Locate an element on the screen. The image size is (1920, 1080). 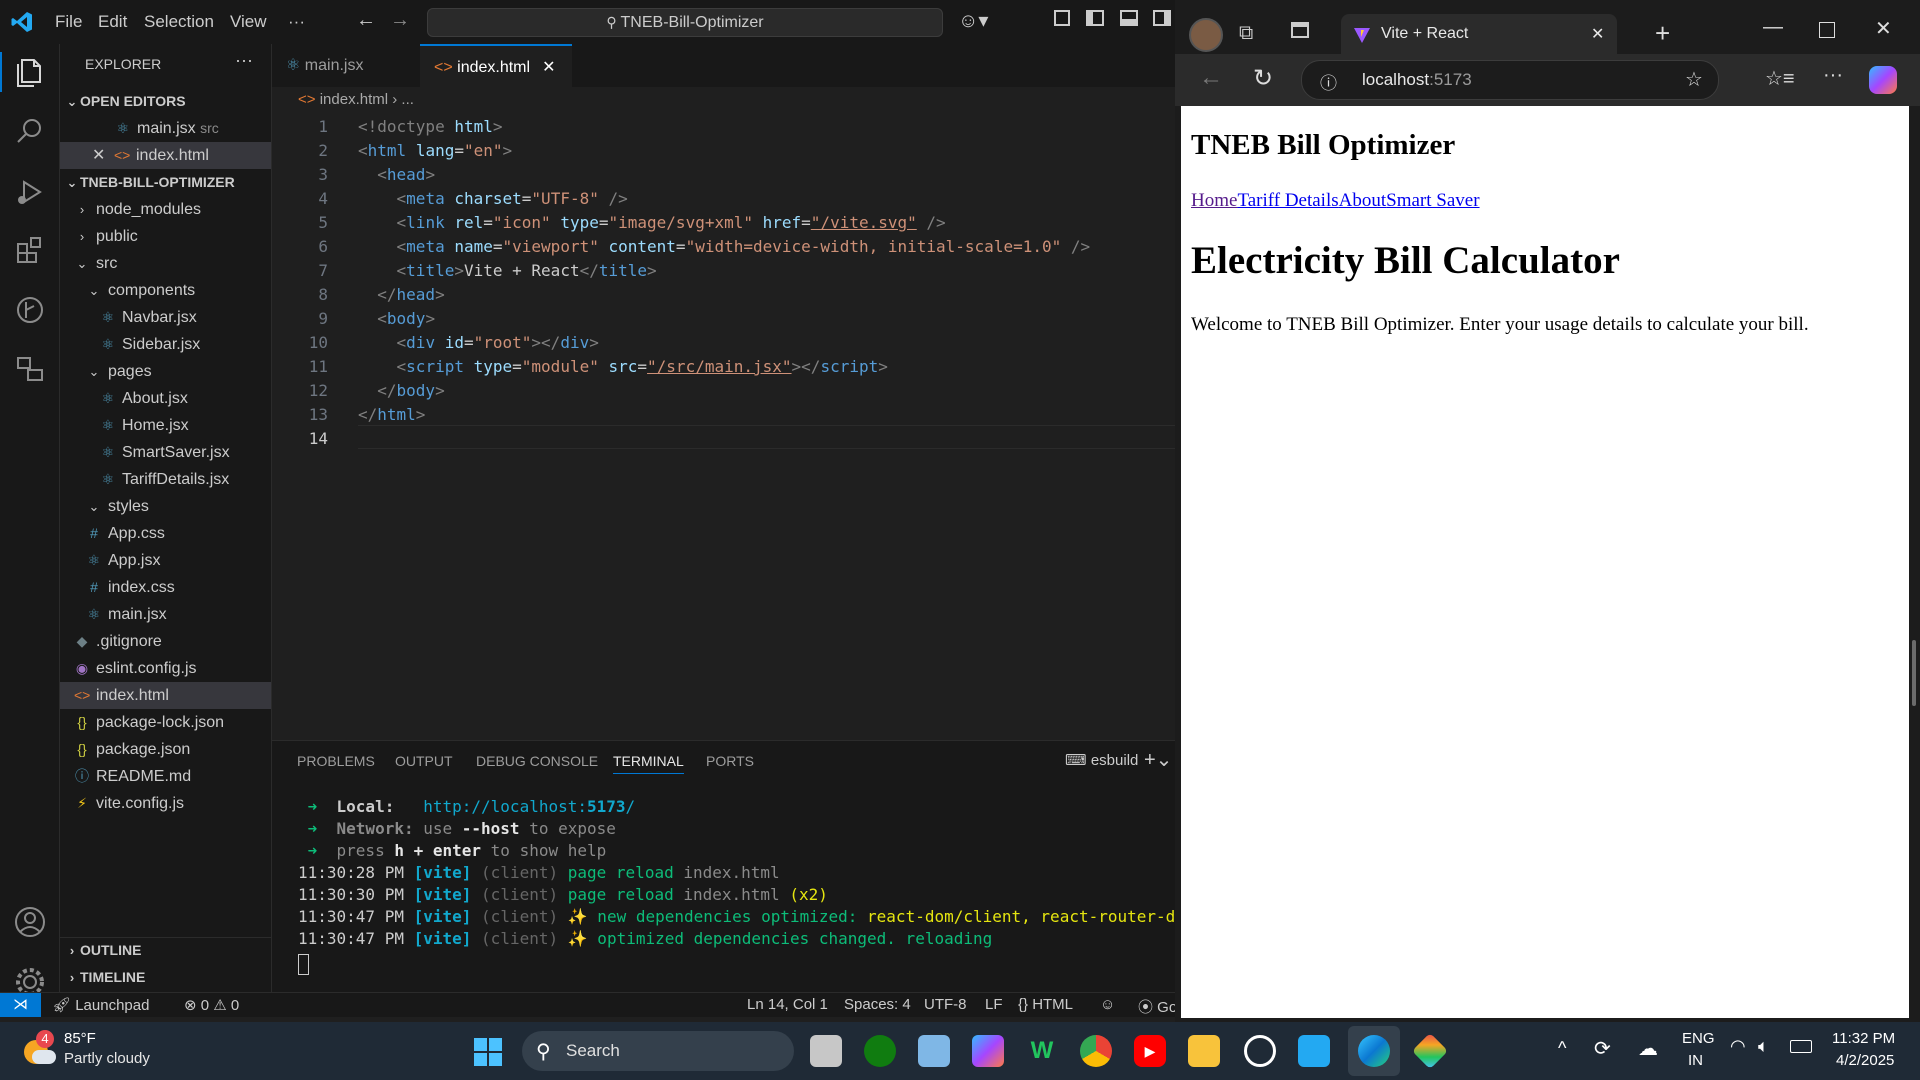
tab-debug-console: DEBUG CONSOLE is located at coordinates (537, 761).